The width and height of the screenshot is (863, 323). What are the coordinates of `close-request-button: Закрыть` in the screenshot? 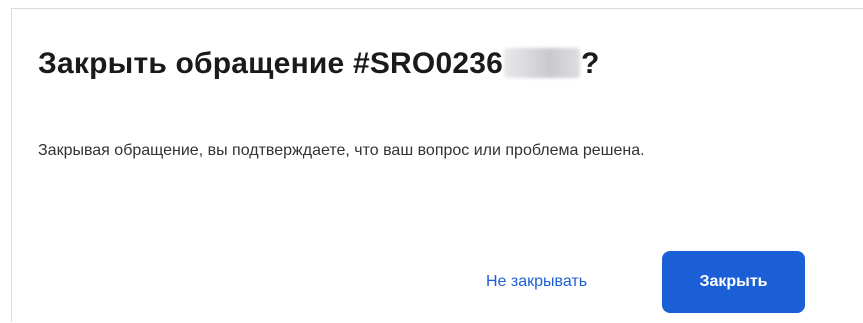 It's located at (733, 282).